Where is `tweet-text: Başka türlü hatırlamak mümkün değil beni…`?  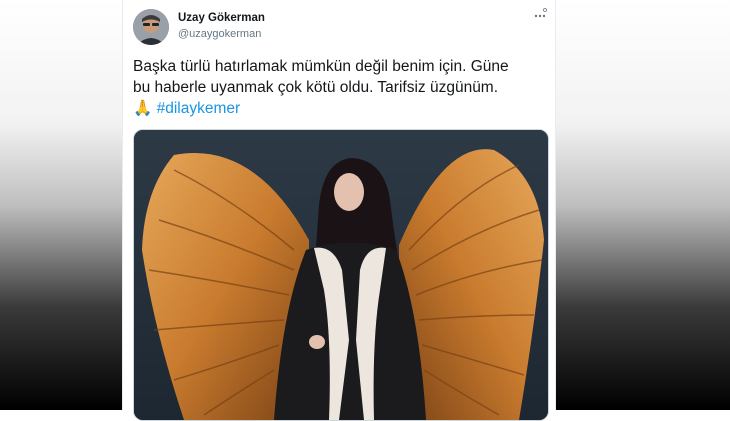 tweet-text: Başka türlü hatırlamak mümkün değil beni… is located at coordinates (339, 87).